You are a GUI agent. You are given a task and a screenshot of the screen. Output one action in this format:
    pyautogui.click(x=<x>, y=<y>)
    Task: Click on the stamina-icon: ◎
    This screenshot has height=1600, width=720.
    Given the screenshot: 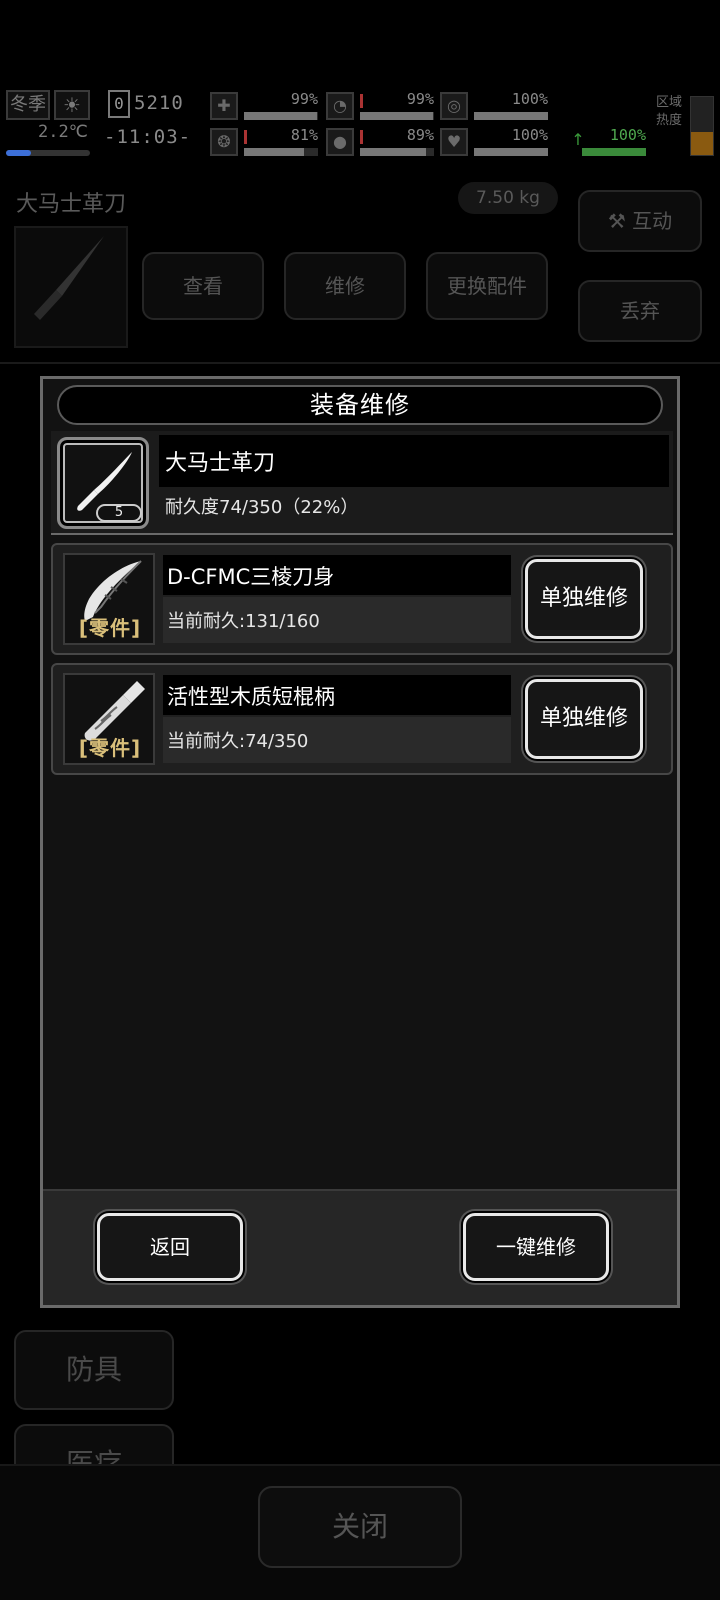 What is the action you would take?
    pyautogui.click(x=454, y=106)
    